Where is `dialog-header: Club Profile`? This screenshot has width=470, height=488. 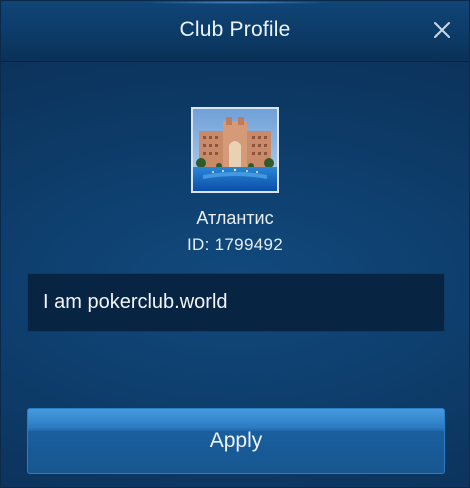 dialog-header: Club Profile is located at coordinates (235, 31).